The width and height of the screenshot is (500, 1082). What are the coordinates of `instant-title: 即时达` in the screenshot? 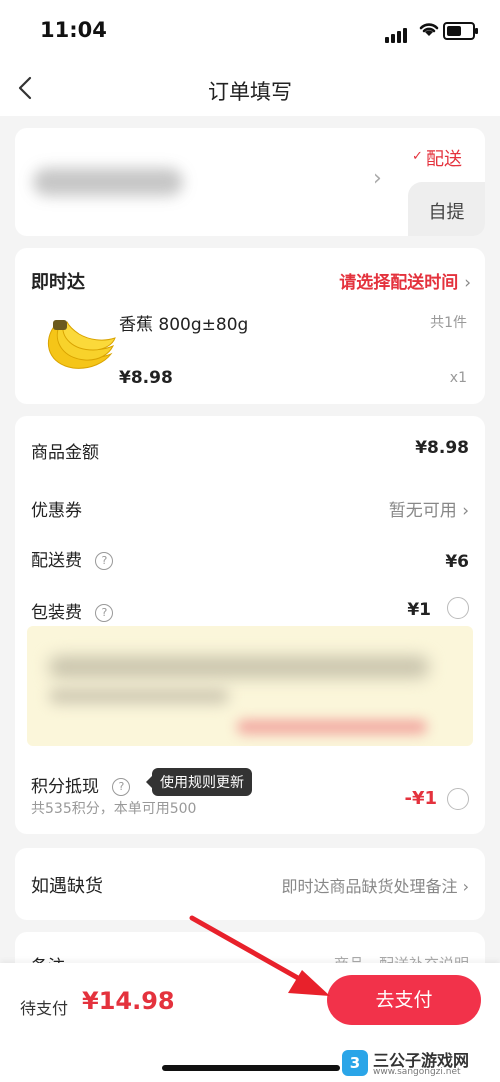 It's located at (58, 282).